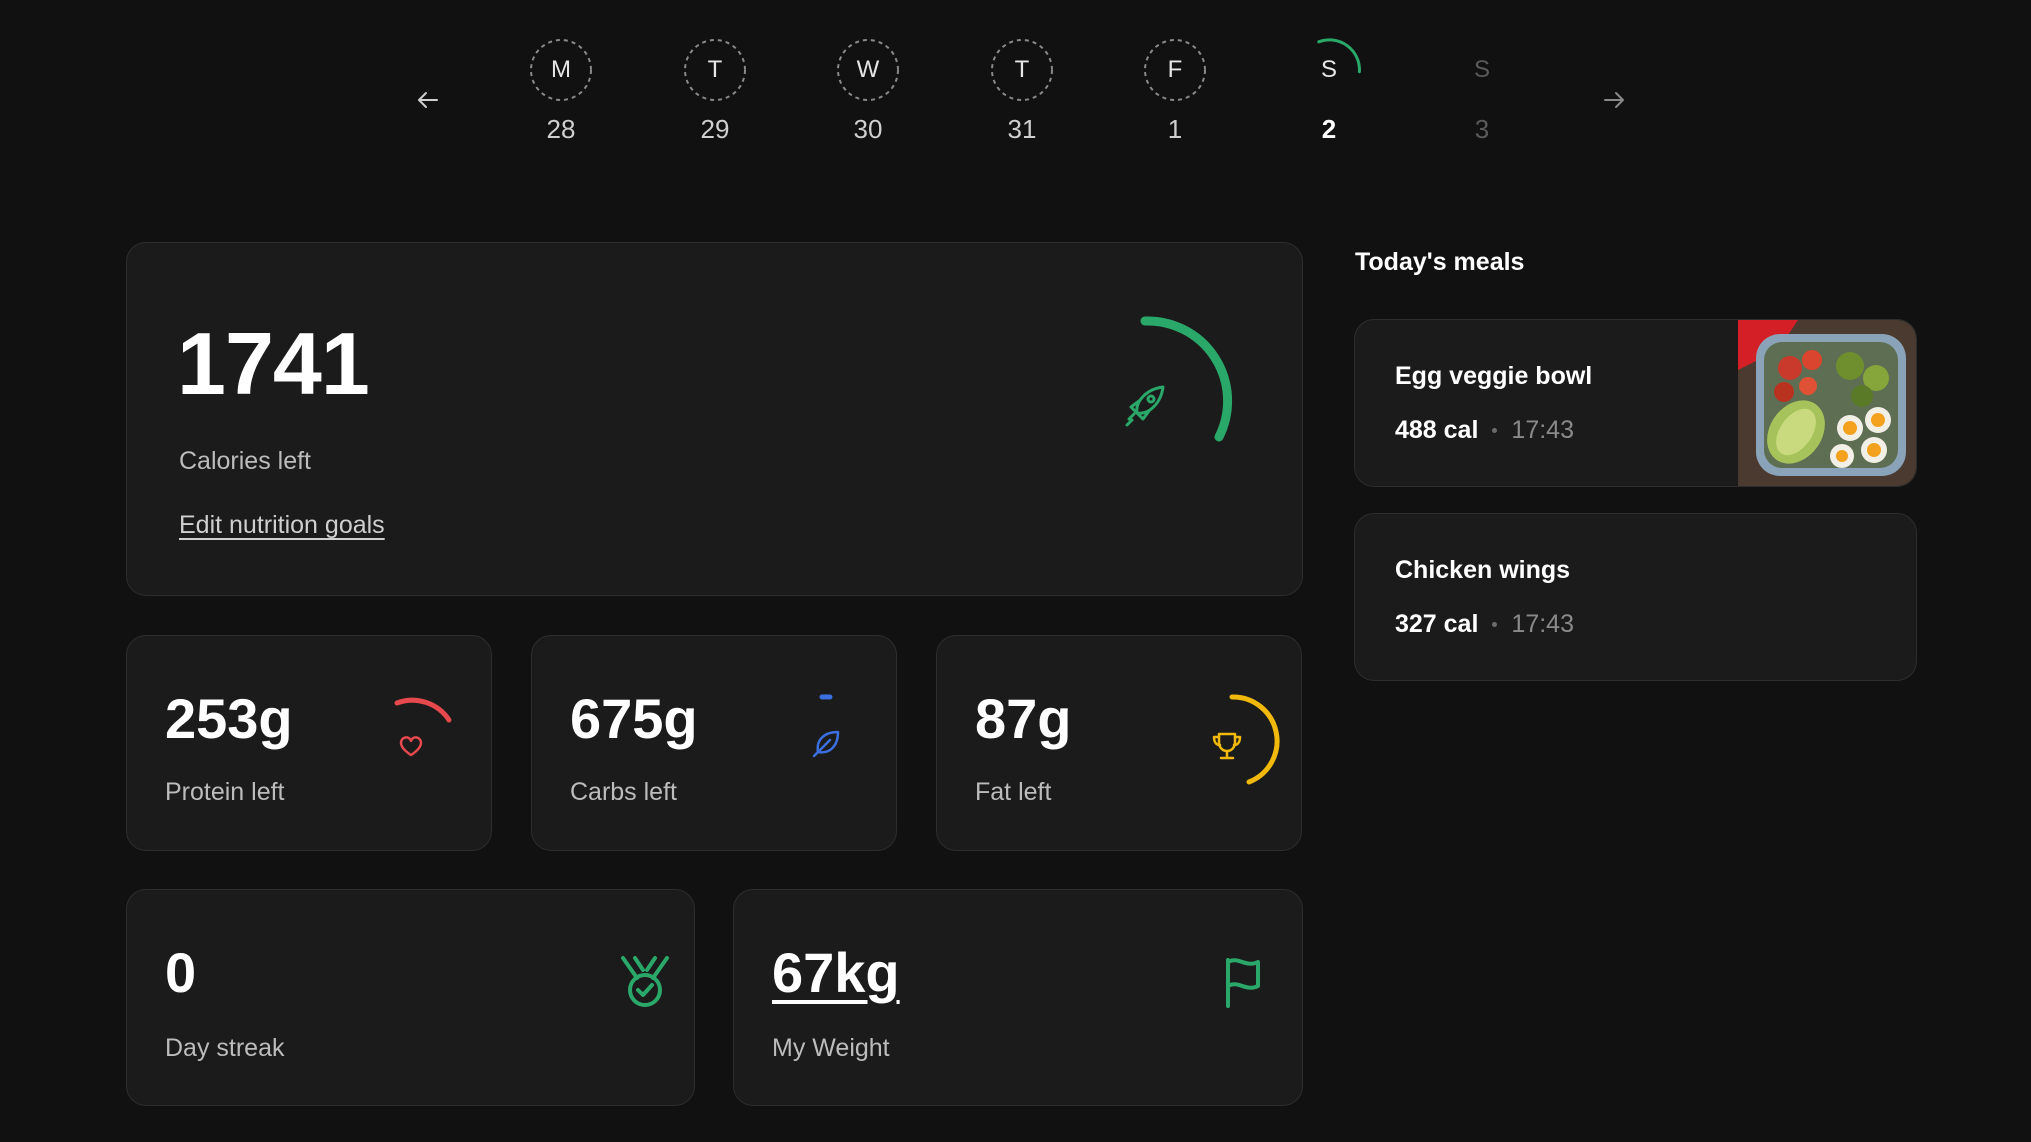 The height and width of the screenshot is (1142, 2031). I want to click on day-wednesday: W 30, so click(868, 93).